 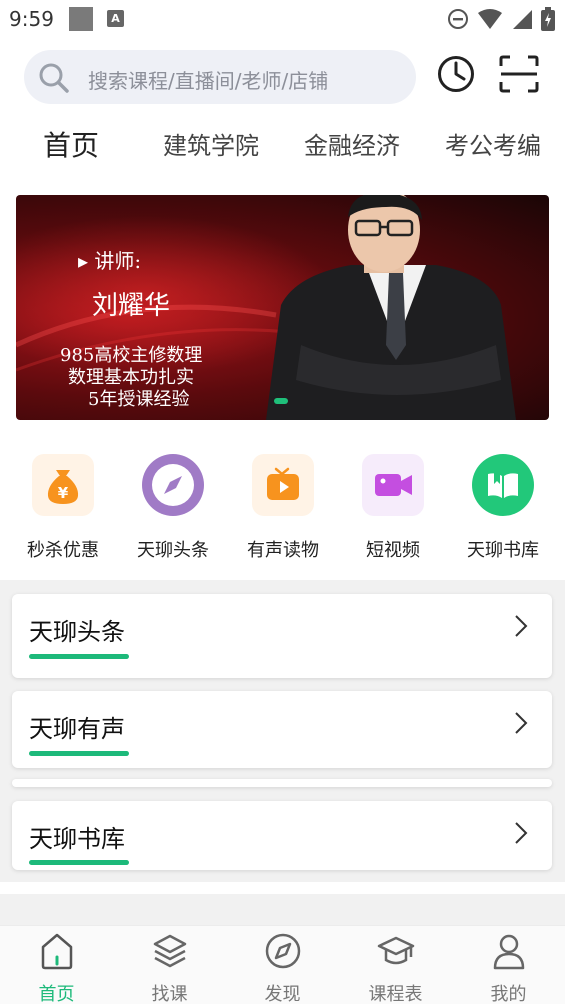 What do you see at coordinates (282, 19) in the screenshot?
I see `status-bar: 9:59 A` at bounding box center [282, 19].